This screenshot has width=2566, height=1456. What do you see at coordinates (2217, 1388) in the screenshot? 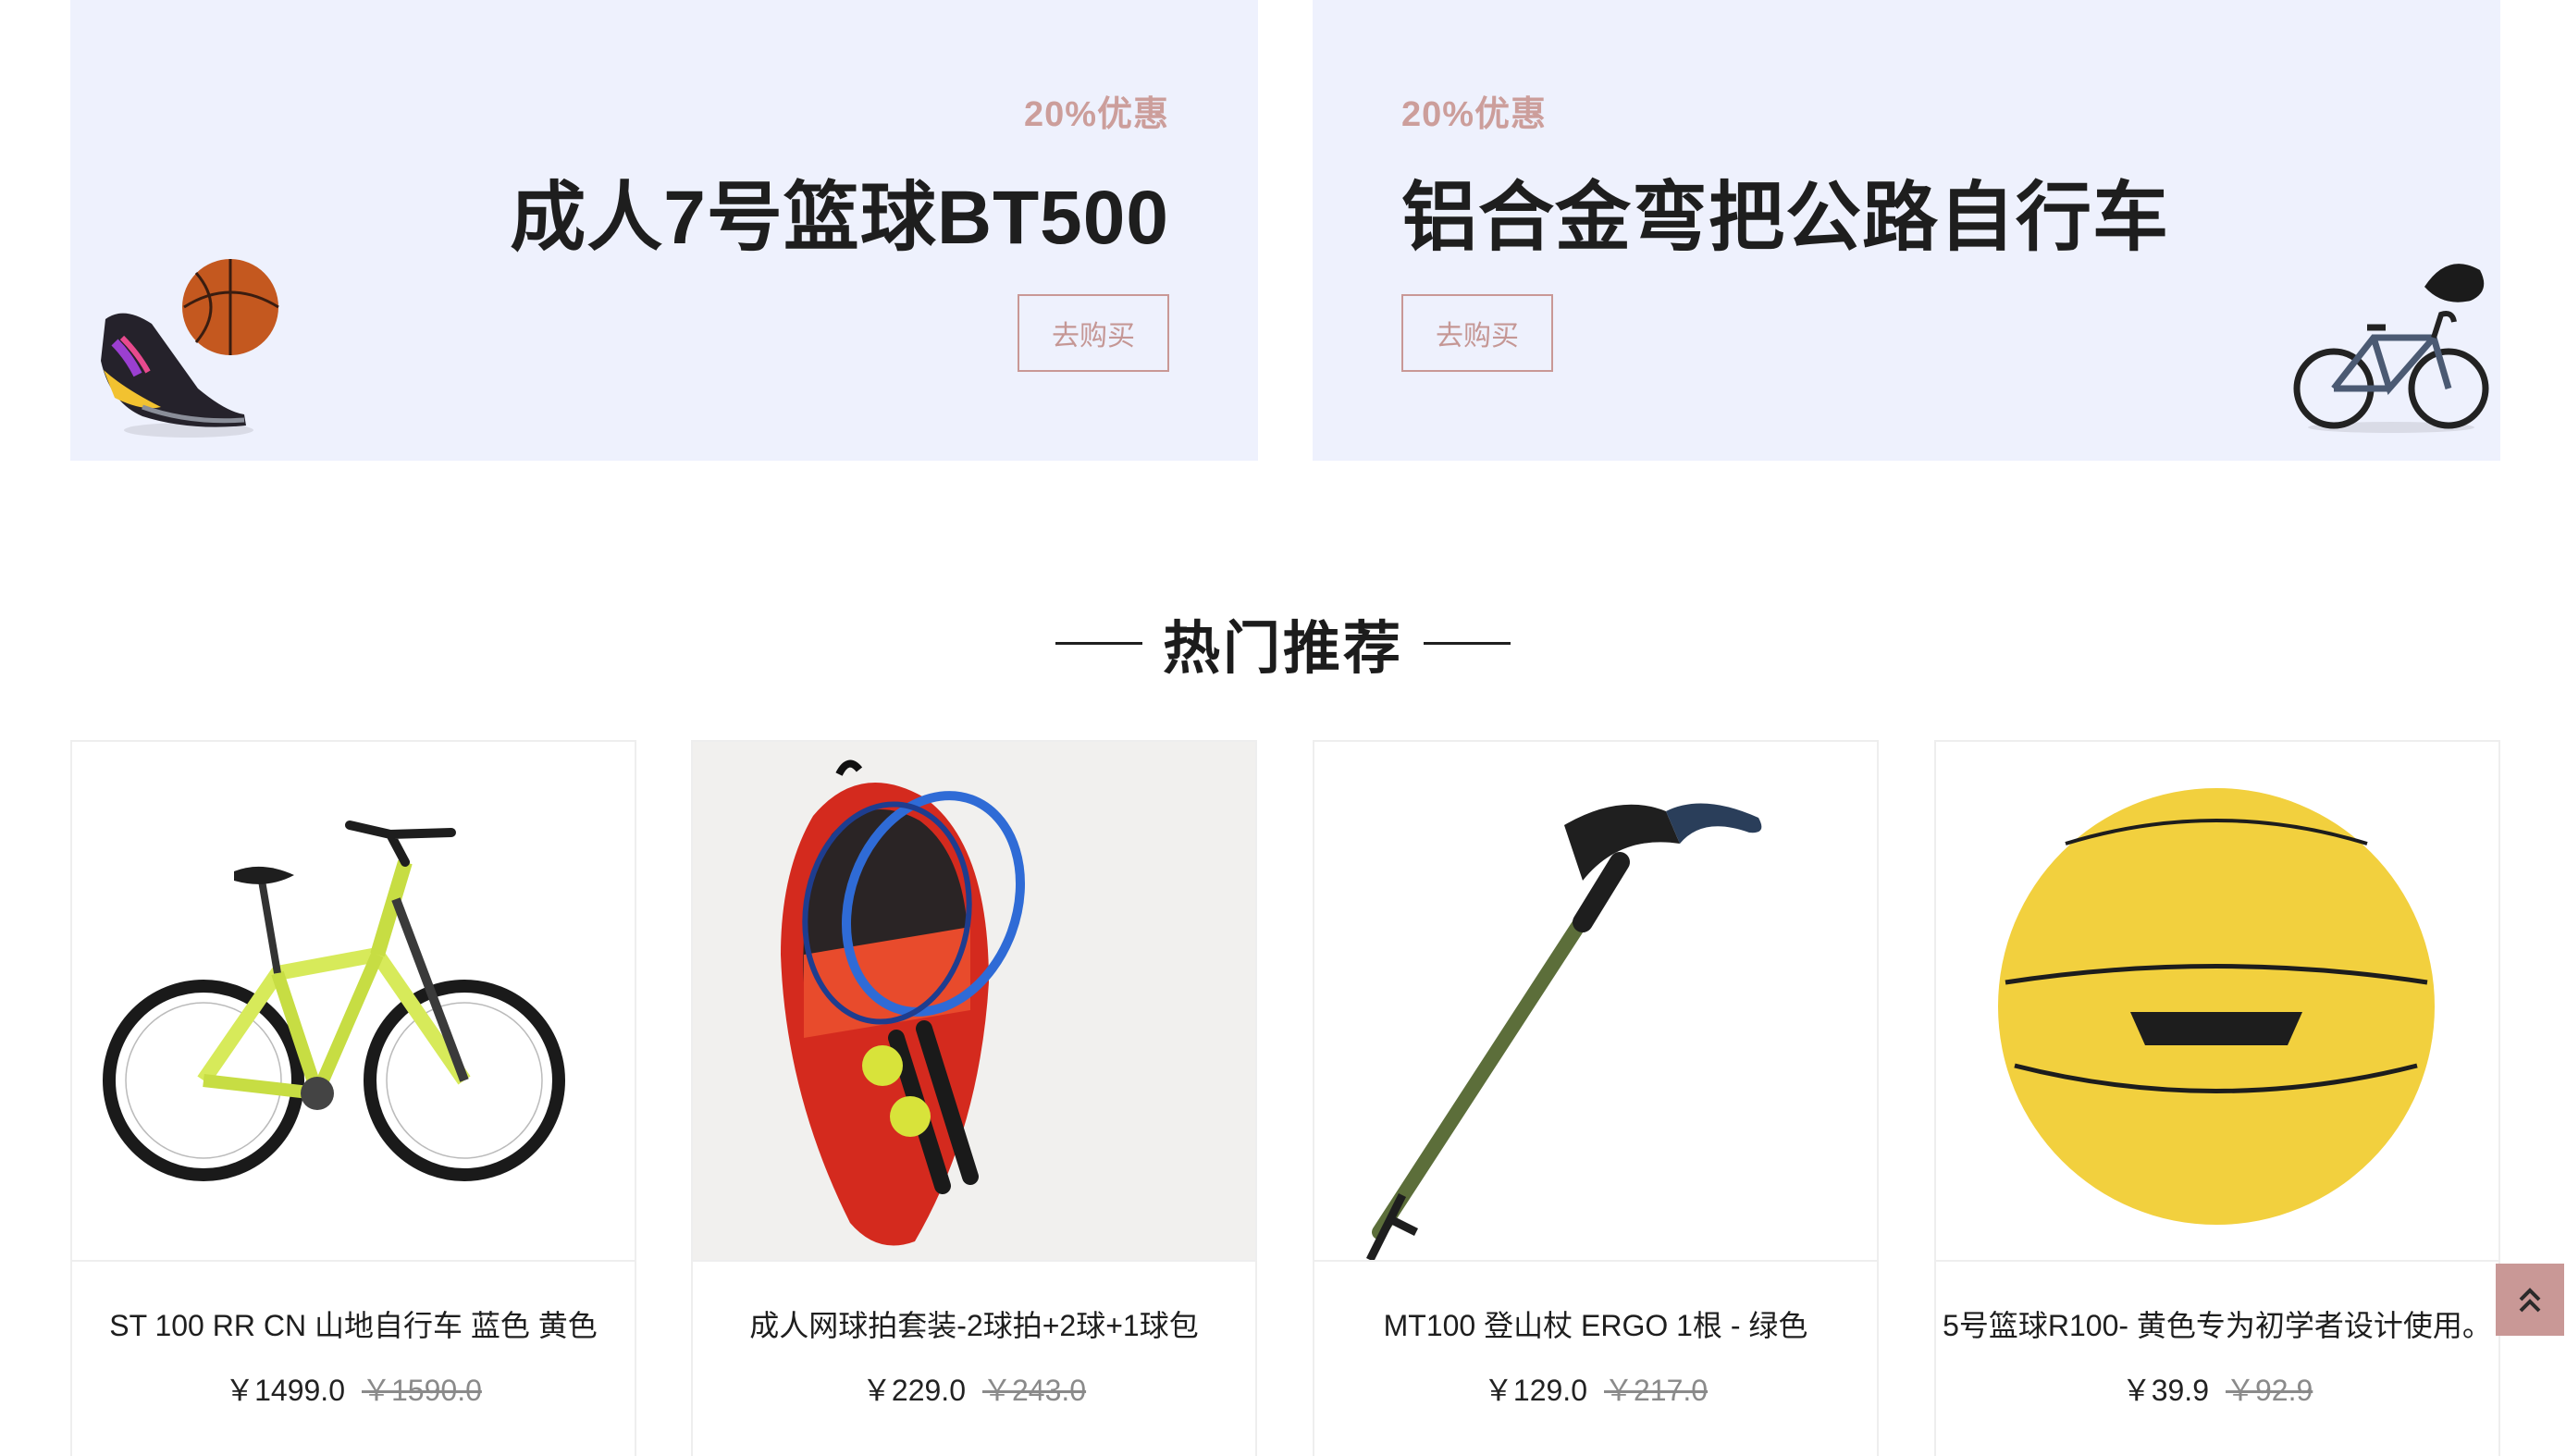
I see `product-prices: ￥39.9 ￥92.9` at bounding box center [2217, 1388].